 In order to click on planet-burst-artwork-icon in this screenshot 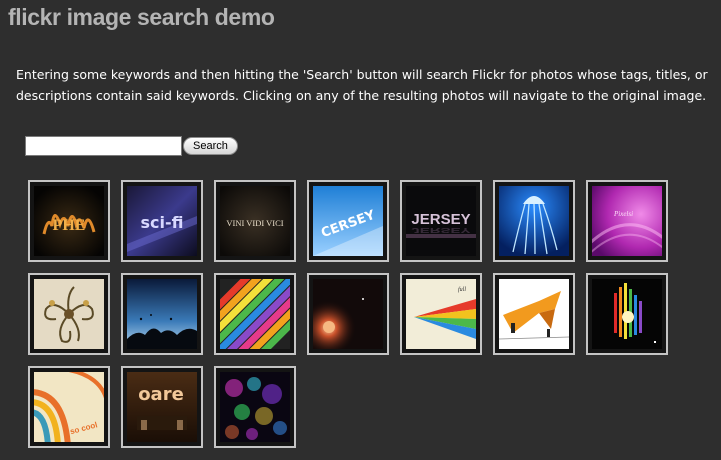, I will do `click(348, 314)`.